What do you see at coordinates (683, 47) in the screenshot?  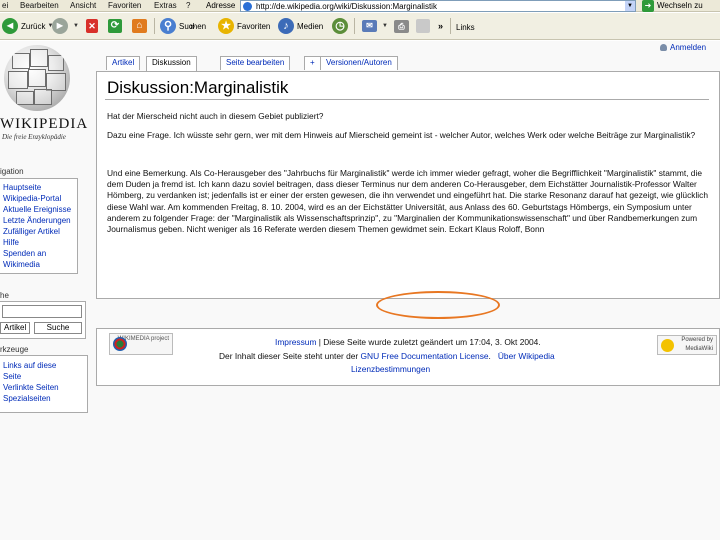 I see `login-link: Anmelden` at bounding box center [683, 47].